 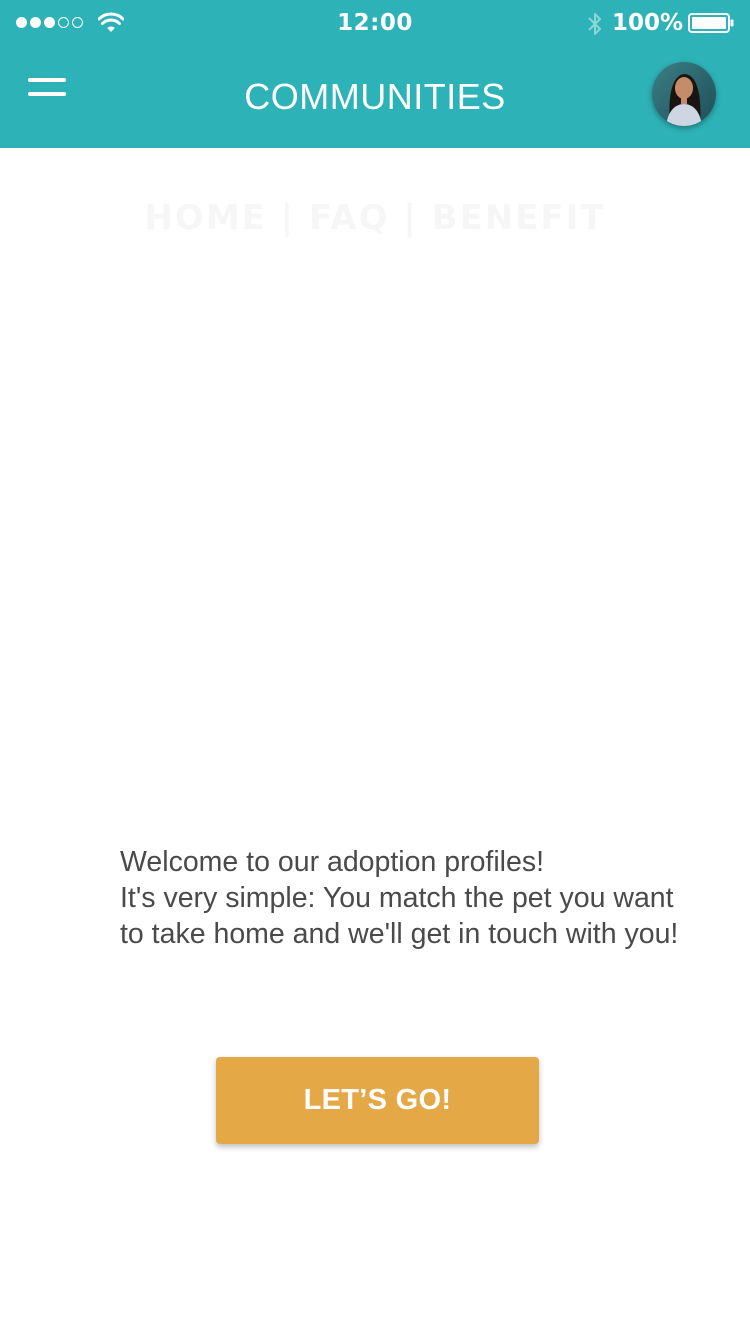 I want to click on page-title: COMMUNITIES, so click(x=375, y=96).